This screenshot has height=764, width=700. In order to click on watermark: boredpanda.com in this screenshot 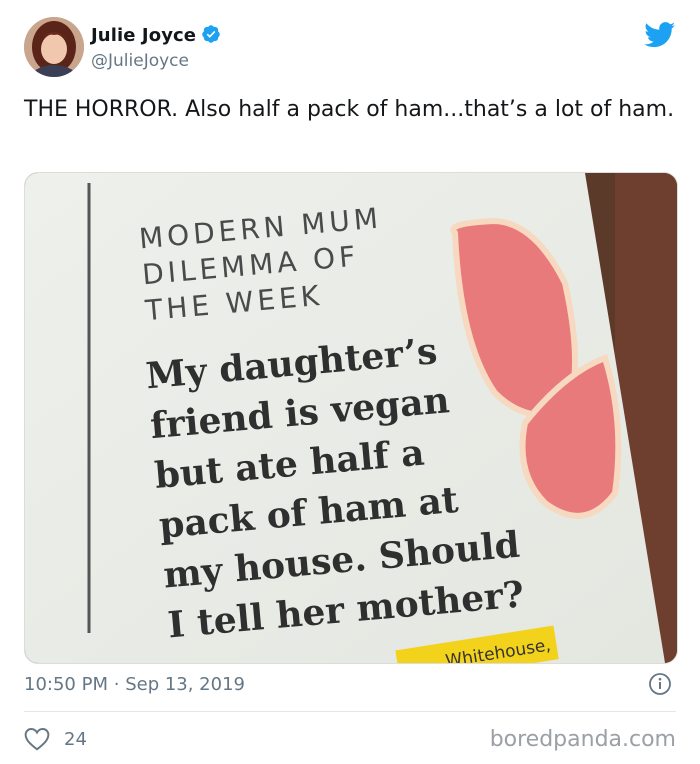, I will do `click(582, 739)`.